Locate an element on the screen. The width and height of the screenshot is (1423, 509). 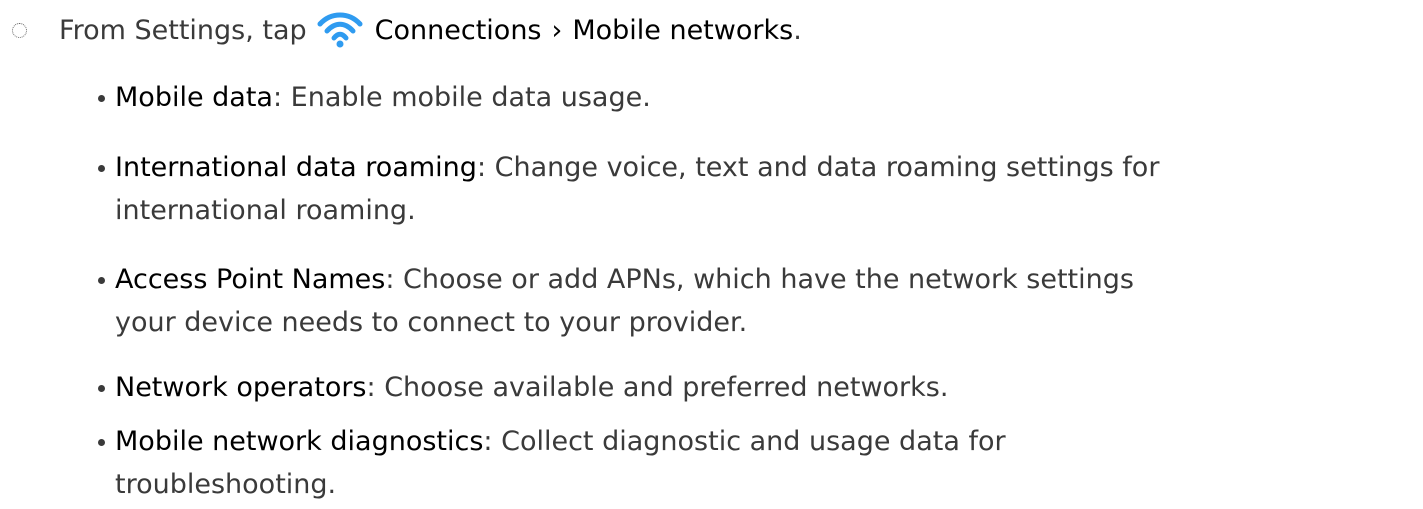
item-term: Access Point Names is located at coordinates (250, 279).